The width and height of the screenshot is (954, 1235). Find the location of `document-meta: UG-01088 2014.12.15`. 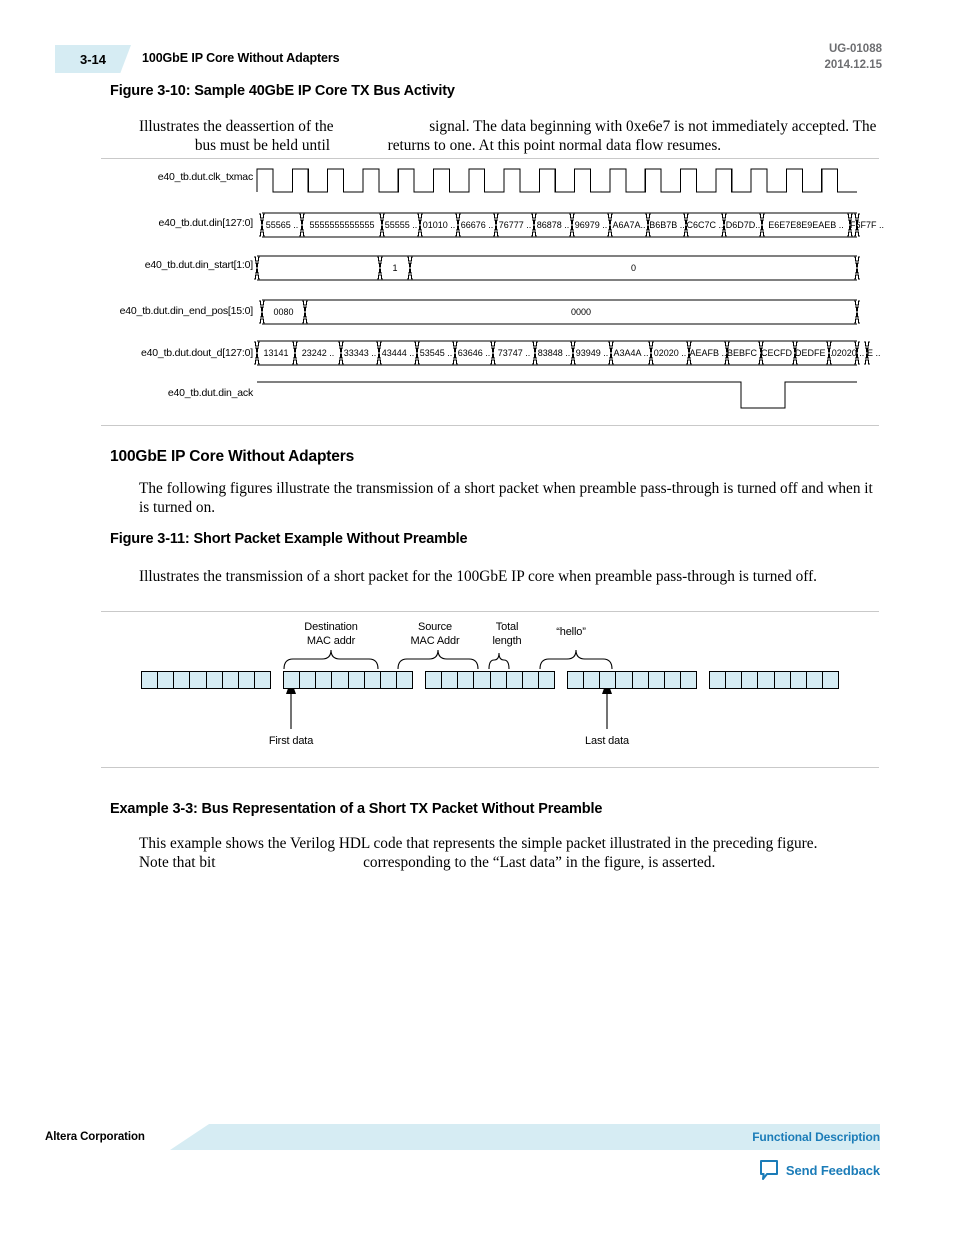

document-meta: UG-01088 2014.12.15 is located at coordinates (853, 57).